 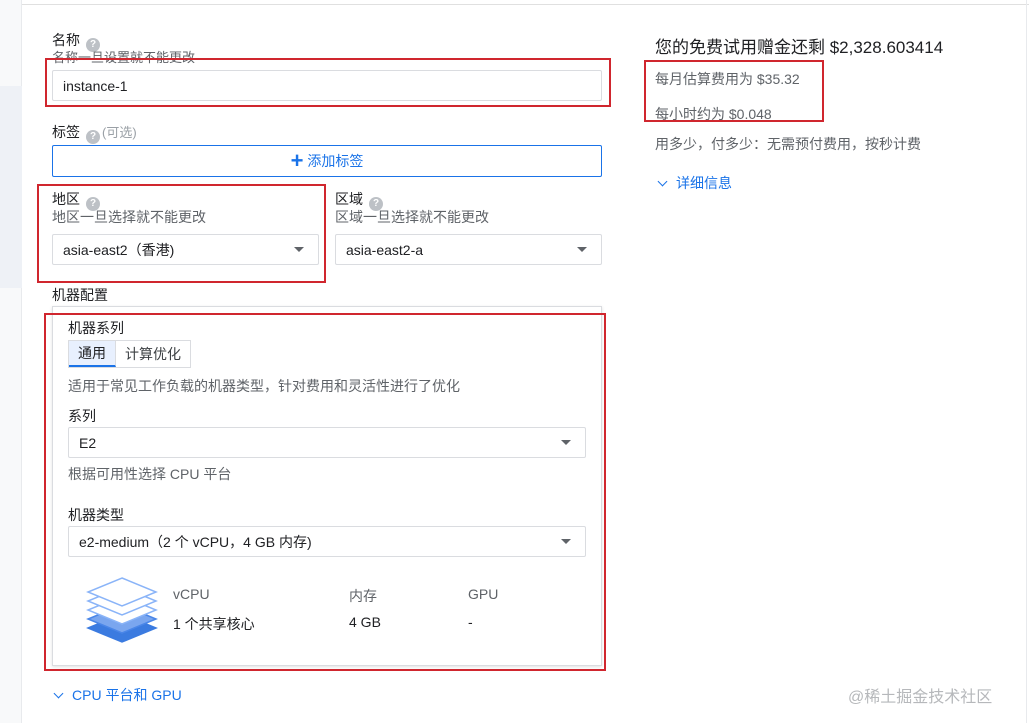 I want to click on labels-label-row: 标签? (可选), so click(x=94, y=133).